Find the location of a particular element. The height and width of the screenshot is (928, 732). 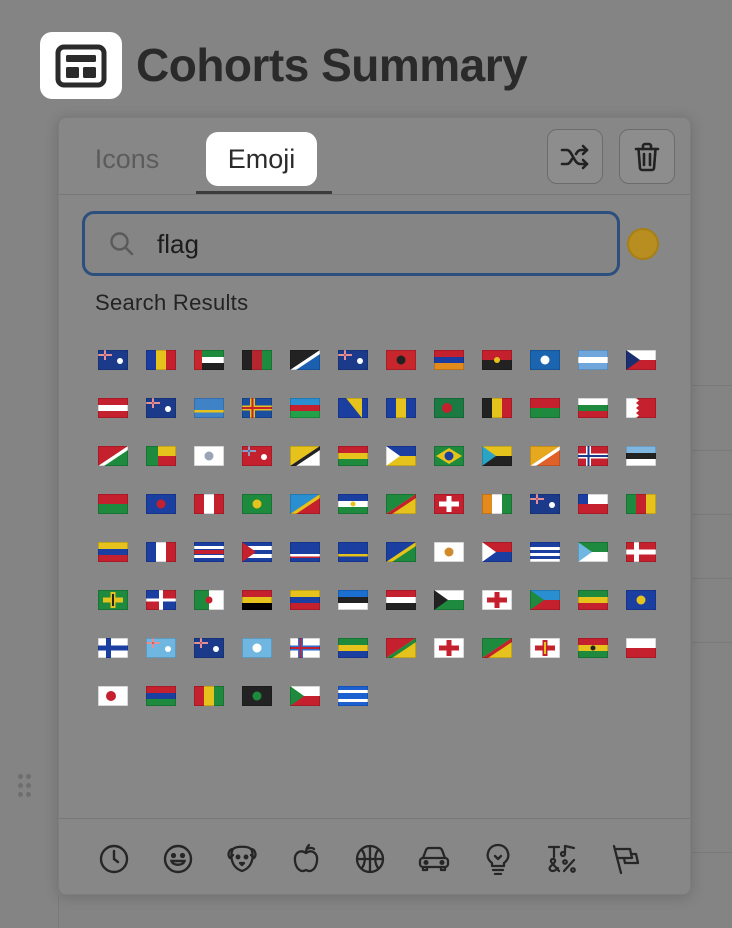

category-smileys-button is located at coordinates (178, 859).